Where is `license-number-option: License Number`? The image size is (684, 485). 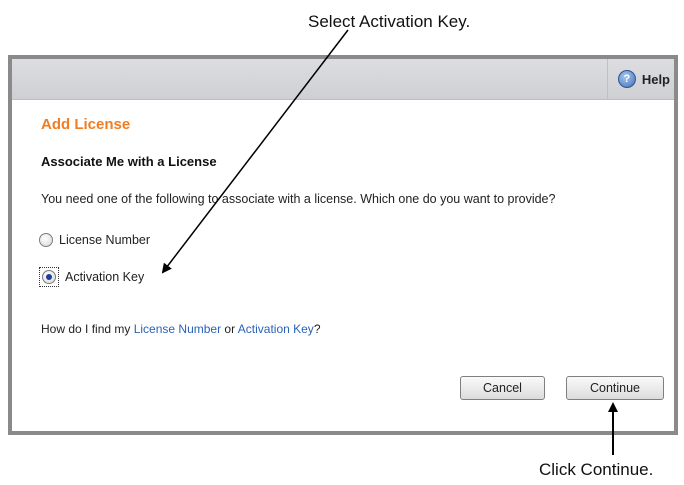
license-number-option: License Number is located at coordinates (94, 240).